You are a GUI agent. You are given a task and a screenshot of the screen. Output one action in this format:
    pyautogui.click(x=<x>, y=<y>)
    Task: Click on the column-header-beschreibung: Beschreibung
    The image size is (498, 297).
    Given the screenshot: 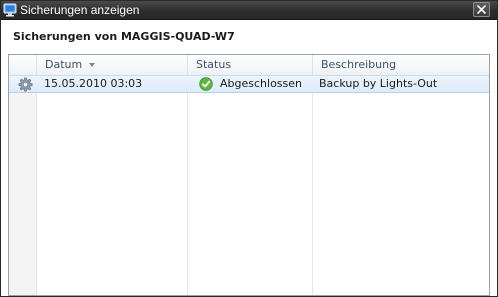 What is the action you would take?
    pyautogui.click(x=400, y=65)
    